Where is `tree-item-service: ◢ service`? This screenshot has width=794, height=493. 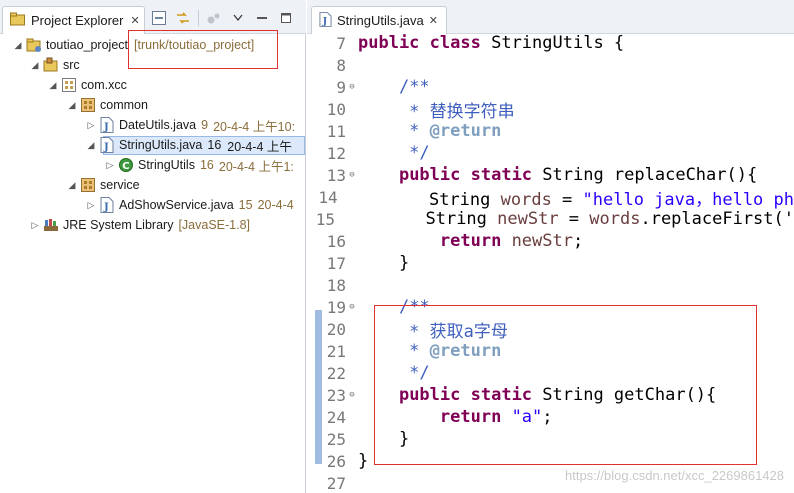
tree-item-service: ◢ service is located at coordinates (152, 185).